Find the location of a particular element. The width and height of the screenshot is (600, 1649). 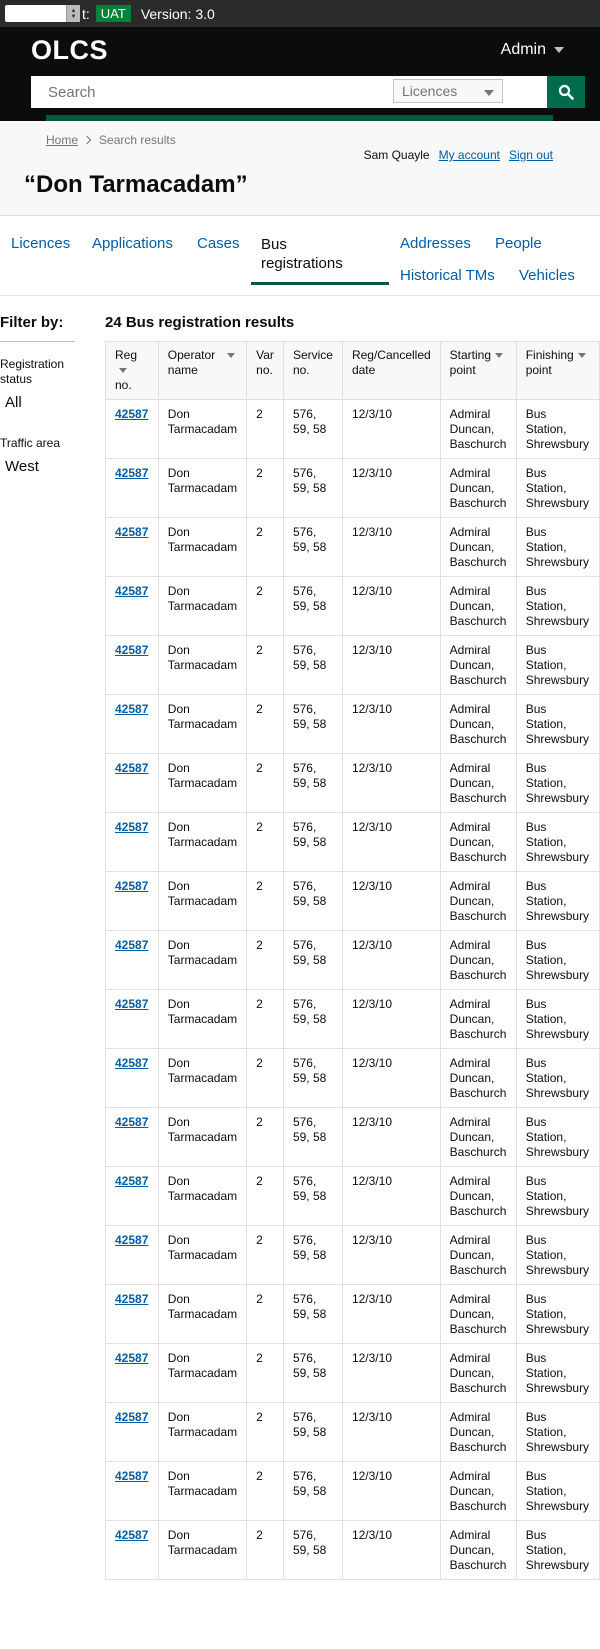

my-account-link: My account is located at coordinates (469, 155).